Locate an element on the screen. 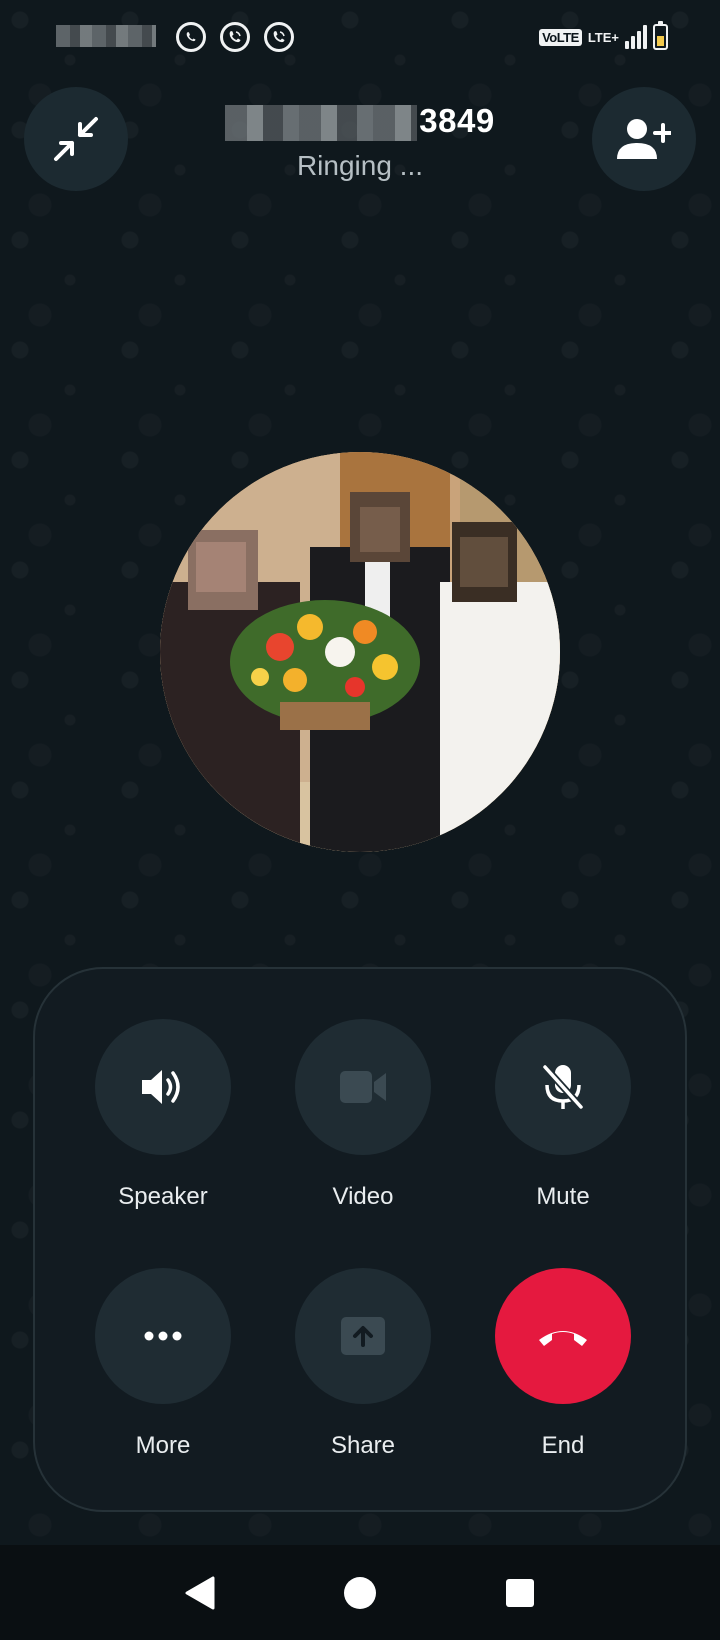 The image size is (720, 1640). share-control: Share is located at coordinates (363, 1364).